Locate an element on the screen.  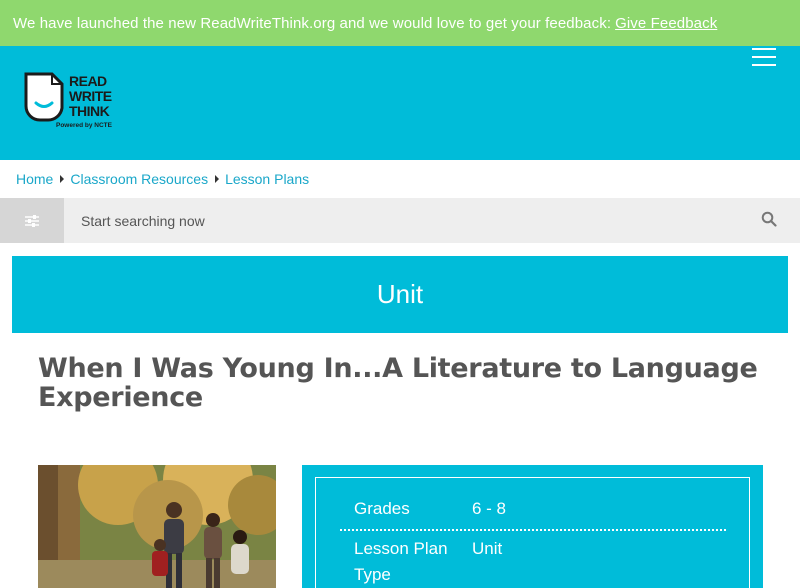
lesson-info-panel: Grades 6 - 8 Lesson Plan Type Unit is located at coordinates (532, 526).